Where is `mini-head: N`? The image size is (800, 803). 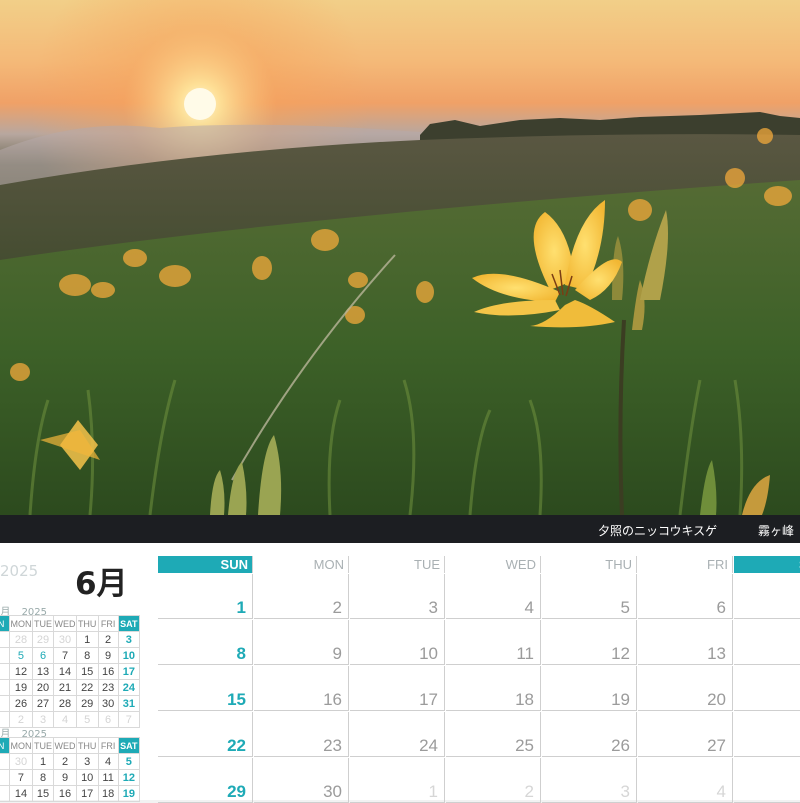 mini-head: N is located at coordinates (5, 745).